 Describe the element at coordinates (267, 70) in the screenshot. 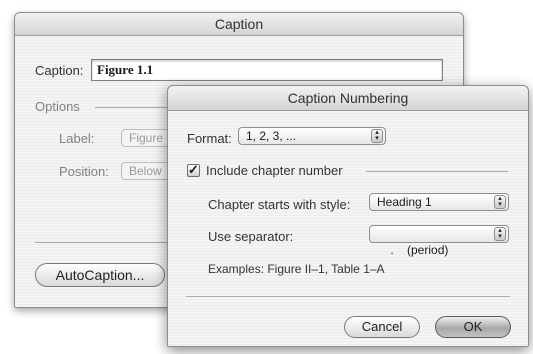

I see `caption-input: Figure 1.1` at that location.